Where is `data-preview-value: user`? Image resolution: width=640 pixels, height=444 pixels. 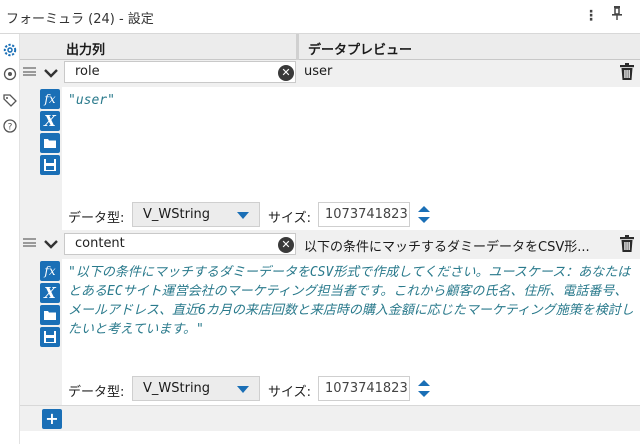
data-preview-value: user is located at coordinates (318, 71).